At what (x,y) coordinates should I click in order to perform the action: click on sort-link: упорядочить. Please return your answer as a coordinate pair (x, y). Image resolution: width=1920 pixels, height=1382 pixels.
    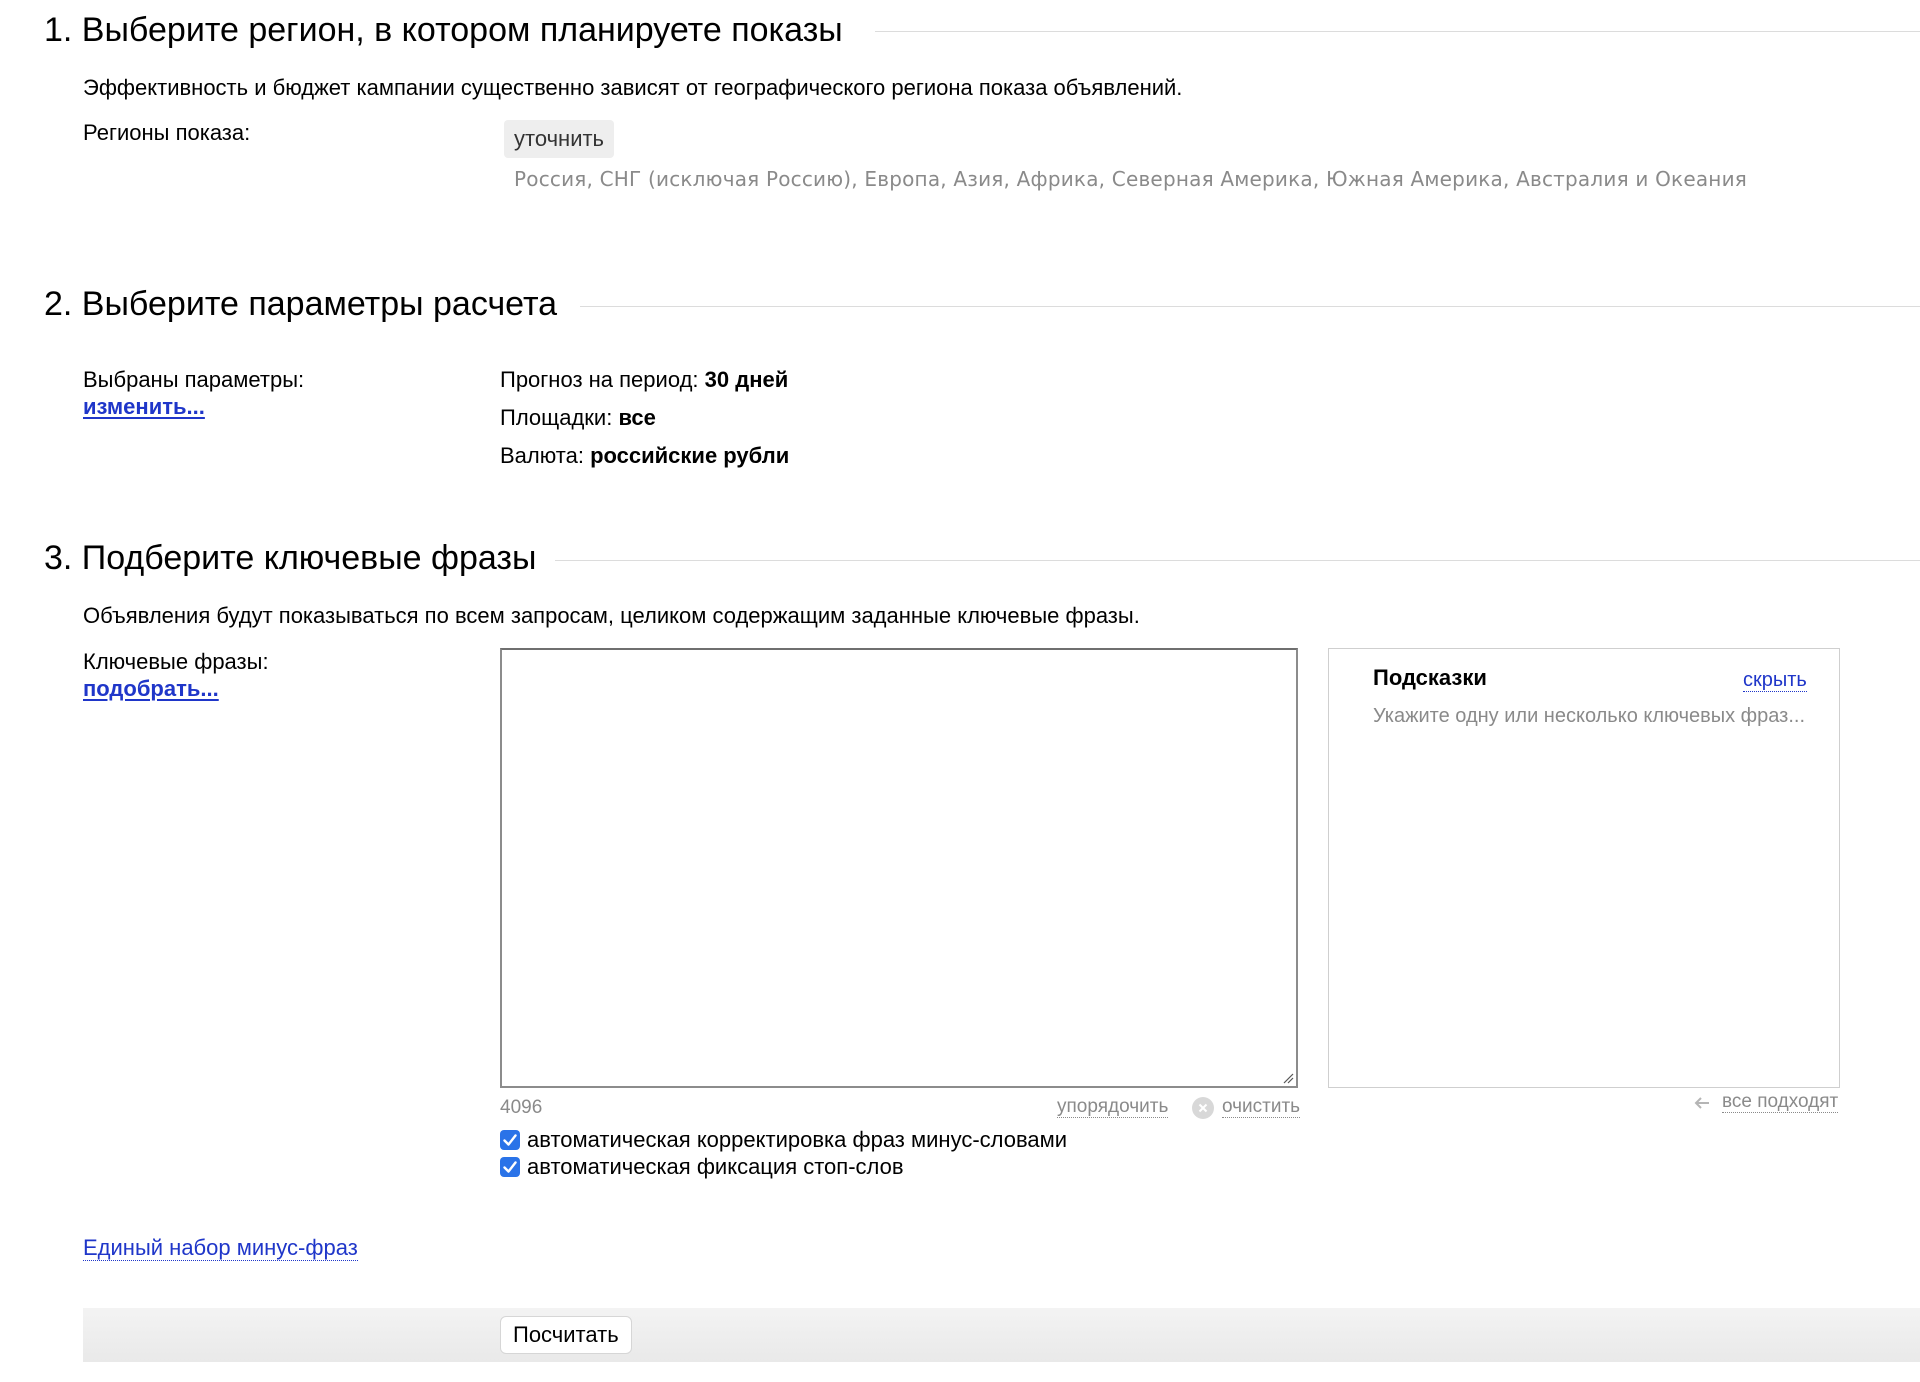
    Looking at the image, I should click on (1113, 1107).